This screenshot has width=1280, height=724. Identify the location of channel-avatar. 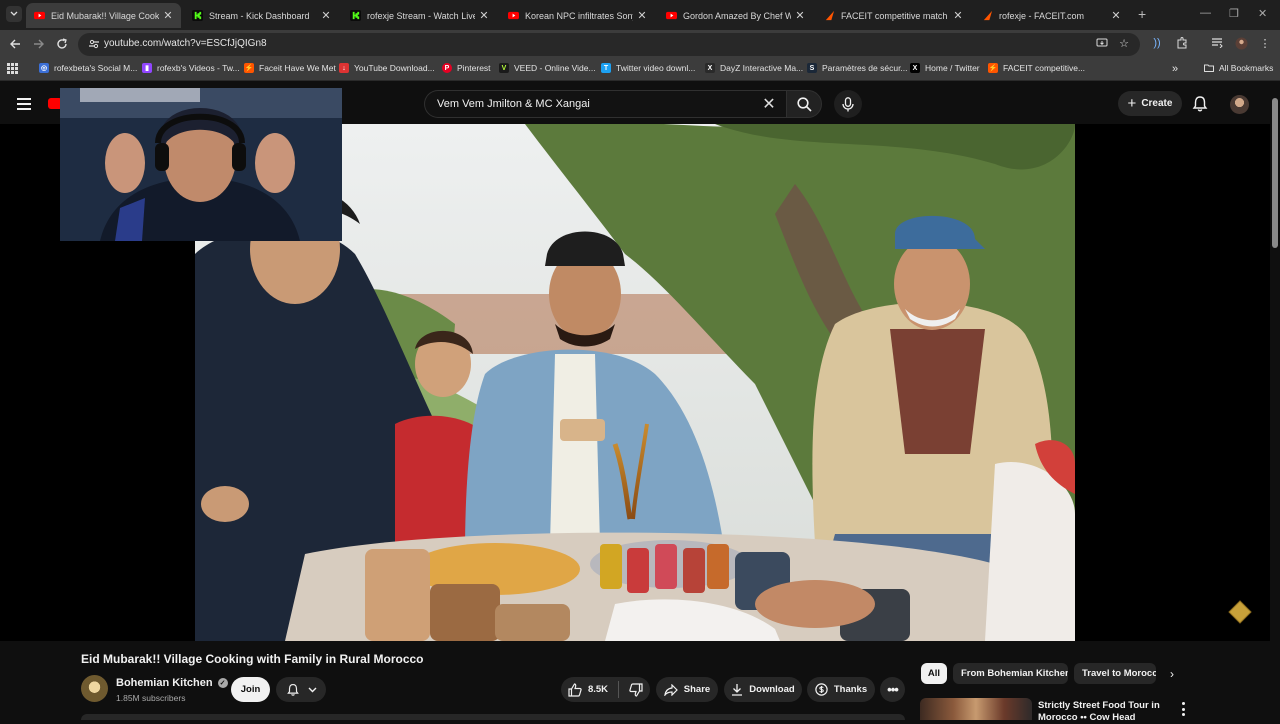
(94, 688).